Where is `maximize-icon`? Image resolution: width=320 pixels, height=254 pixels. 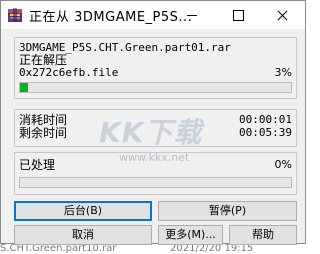 maximize-icon is located at coordinates (238, 15).